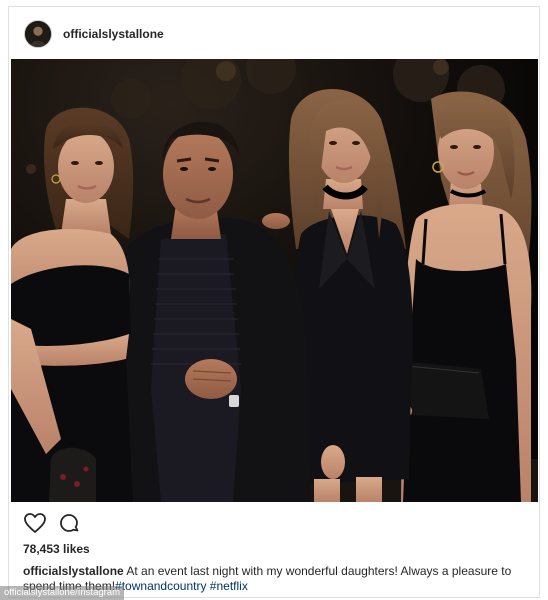 This screenshot has width=548, height=600. I want to click on avatar-image, so click(38, 34).